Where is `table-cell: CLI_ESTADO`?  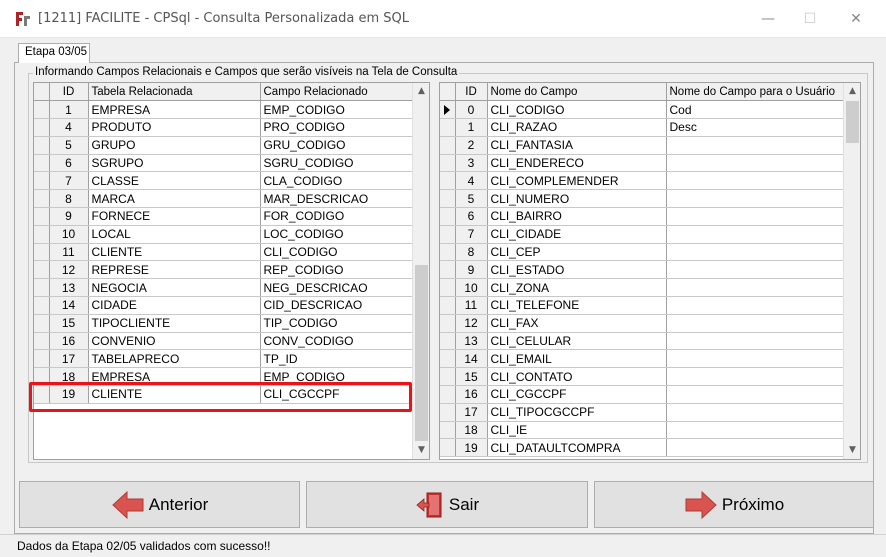
table-cell: CLI_ESTADO is located at coordinates (577, 270).